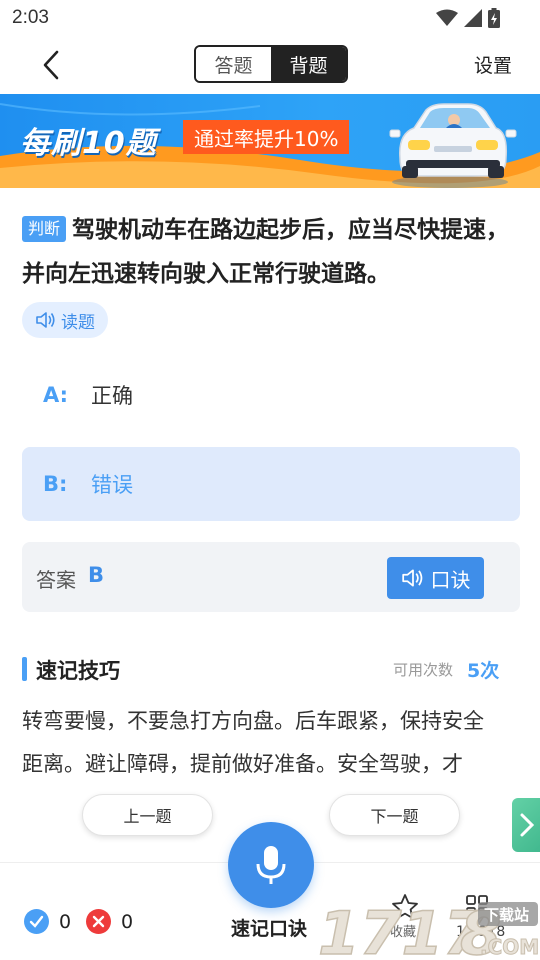  What do you see at coordinates (394, 815) in the screenshot?
I see `next-question-button: 下一题` at bounding box center [394, 815].